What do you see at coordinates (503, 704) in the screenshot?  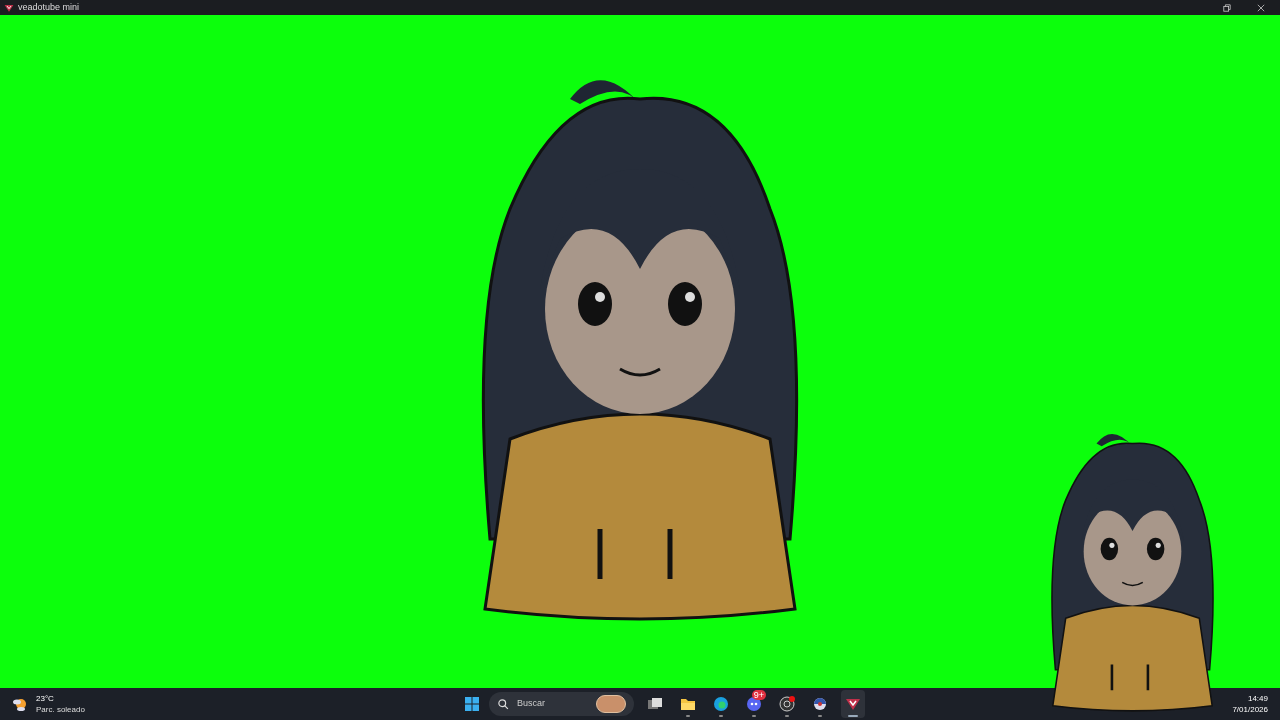 I see `search-icon` at bounding box center [503, 704].